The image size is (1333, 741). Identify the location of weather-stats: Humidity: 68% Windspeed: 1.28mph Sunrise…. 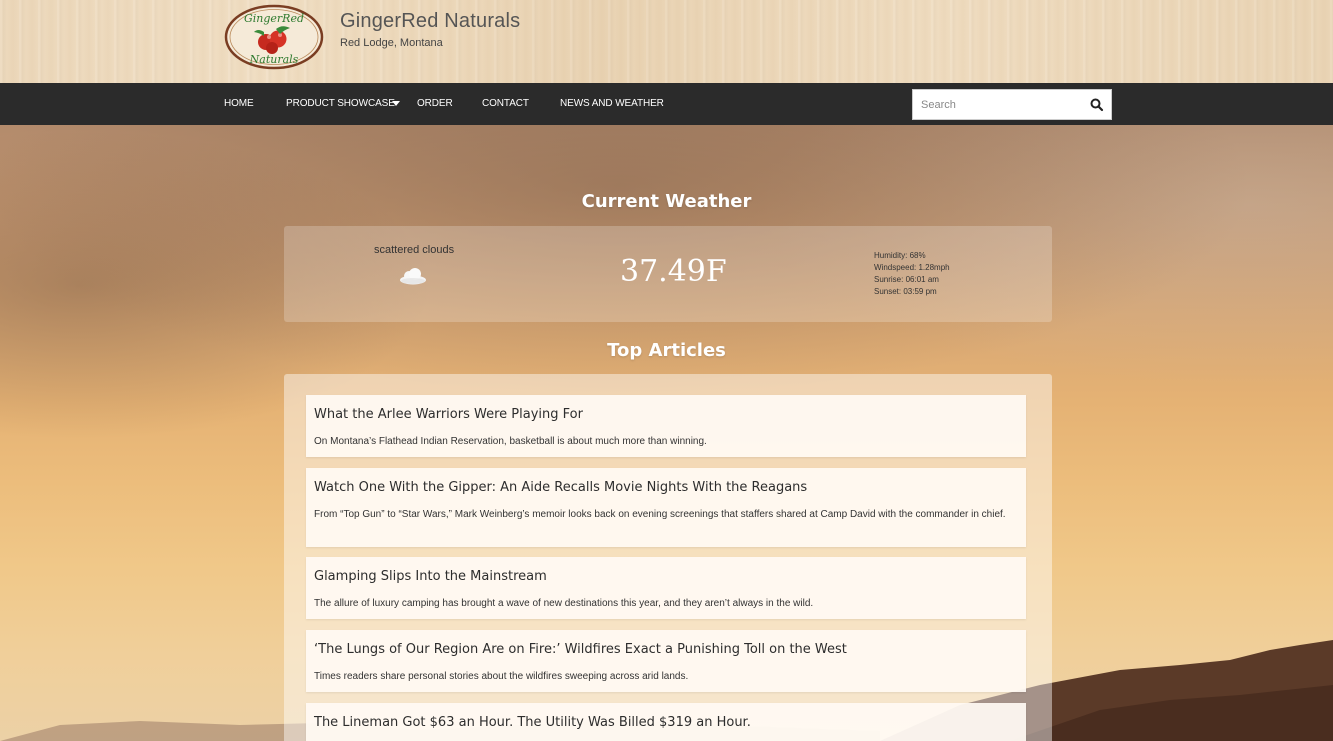
(912, 274).